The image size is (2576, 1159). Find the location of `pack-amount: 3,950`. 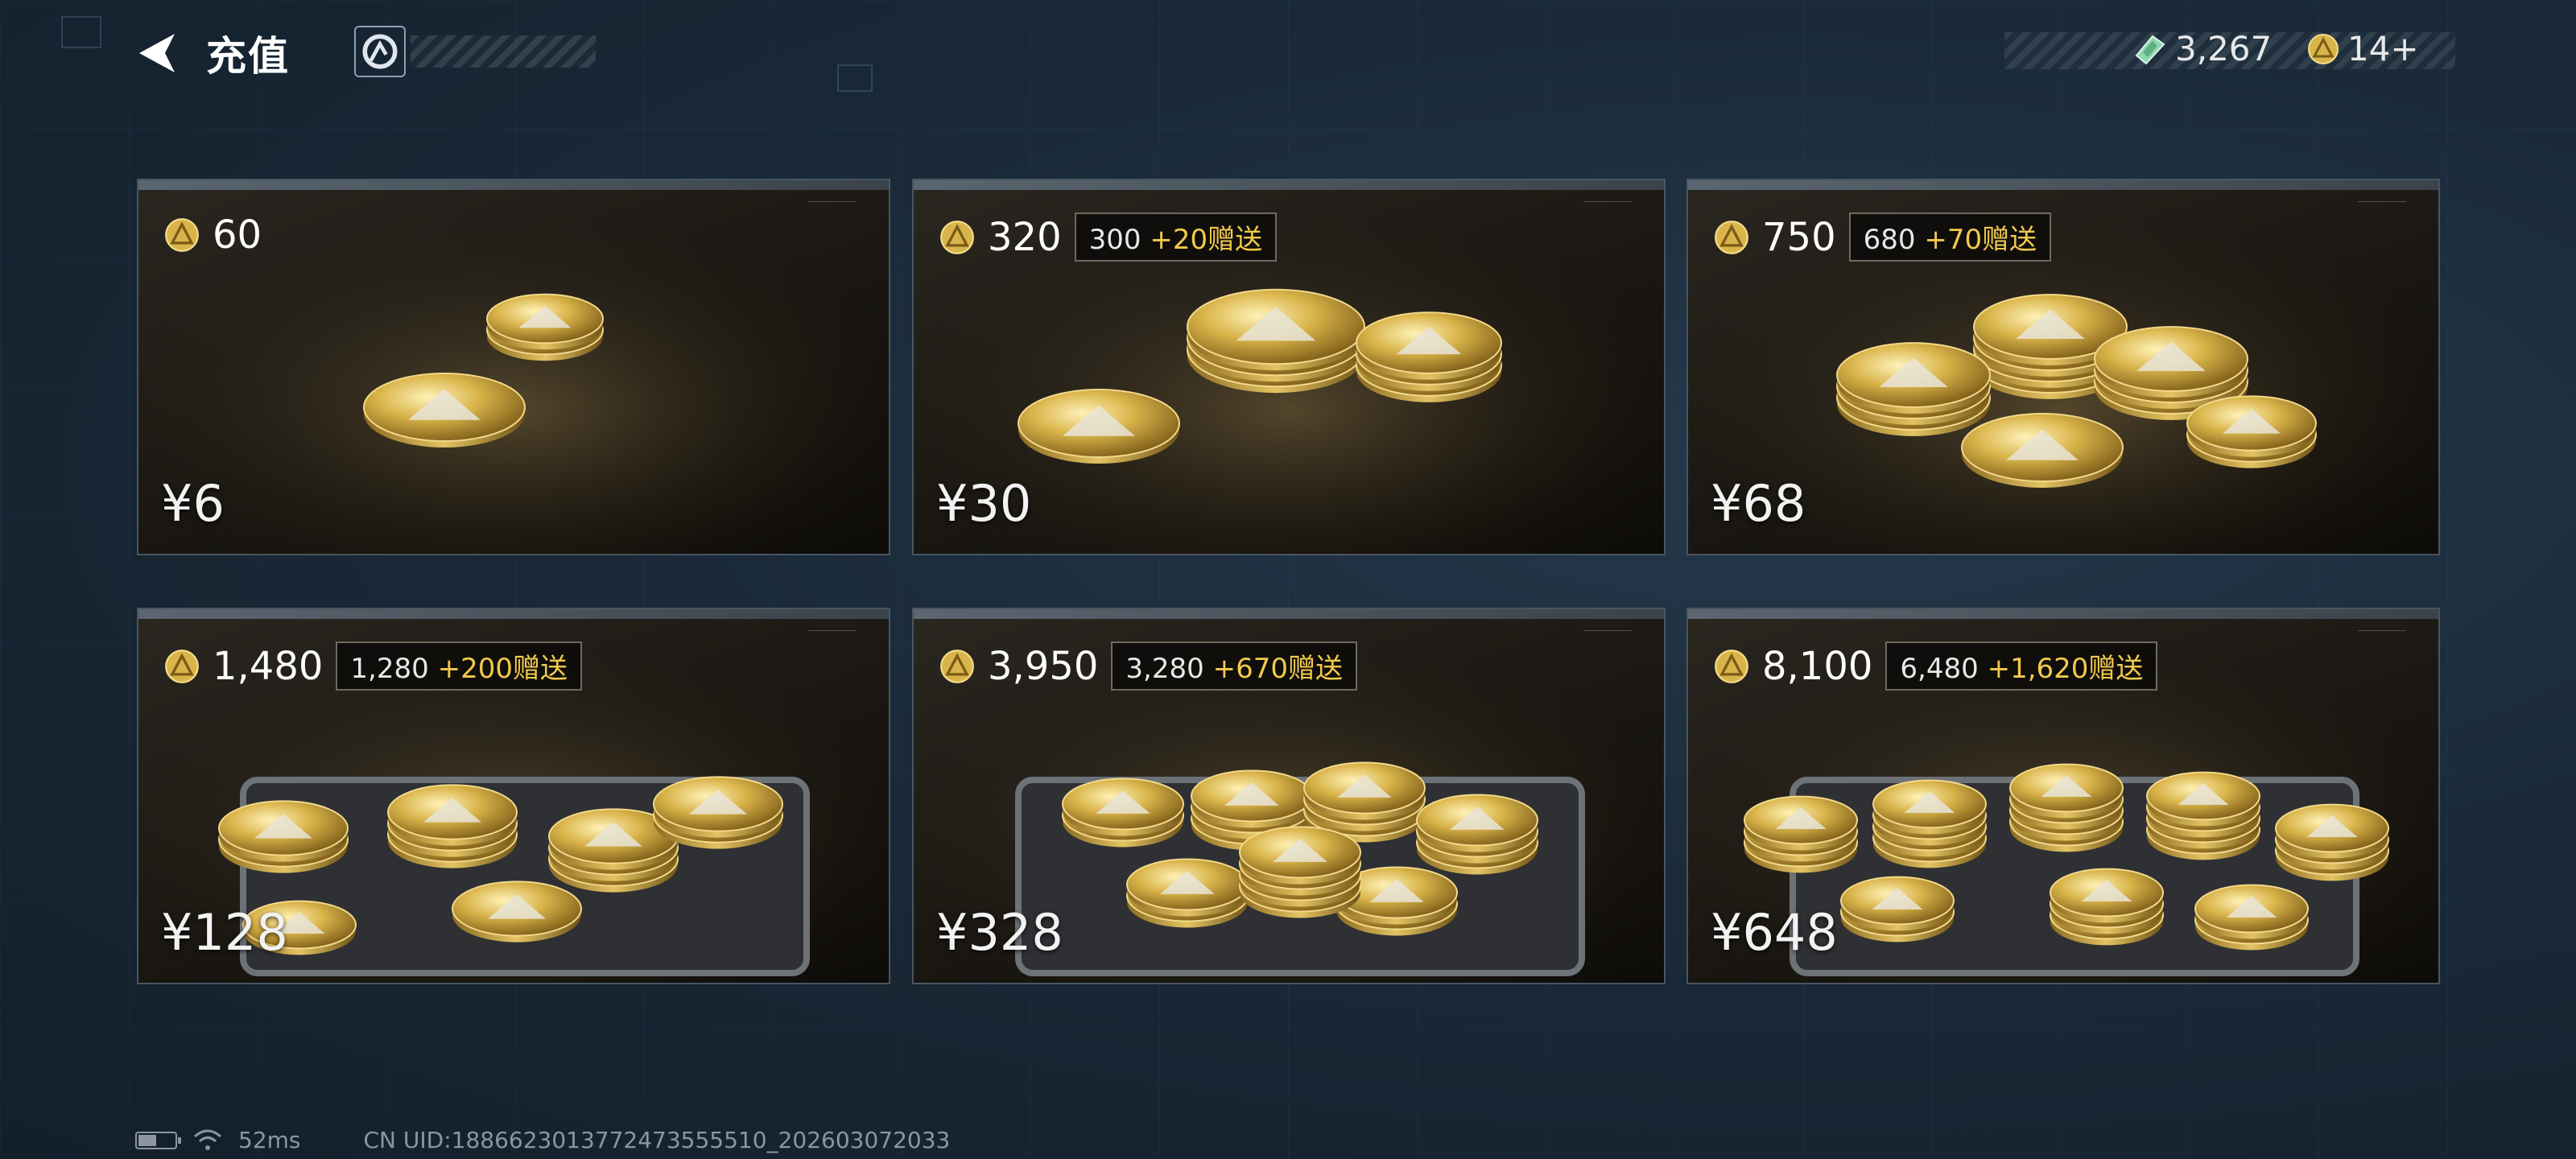

pack-amount: 3,950 is located at coordinates (1043, 666).